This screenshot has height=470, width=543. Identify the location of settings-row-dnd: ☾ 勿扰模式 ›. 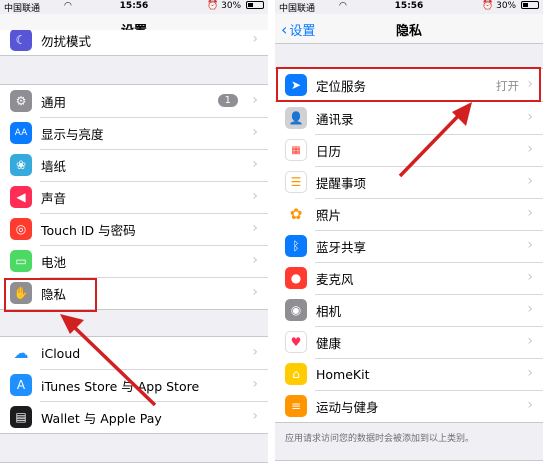
(134, 42).